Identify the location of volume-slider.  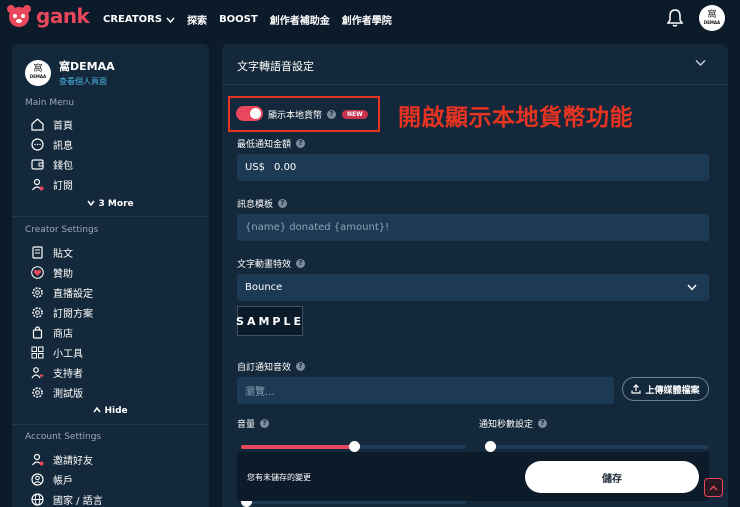
(353, 446).